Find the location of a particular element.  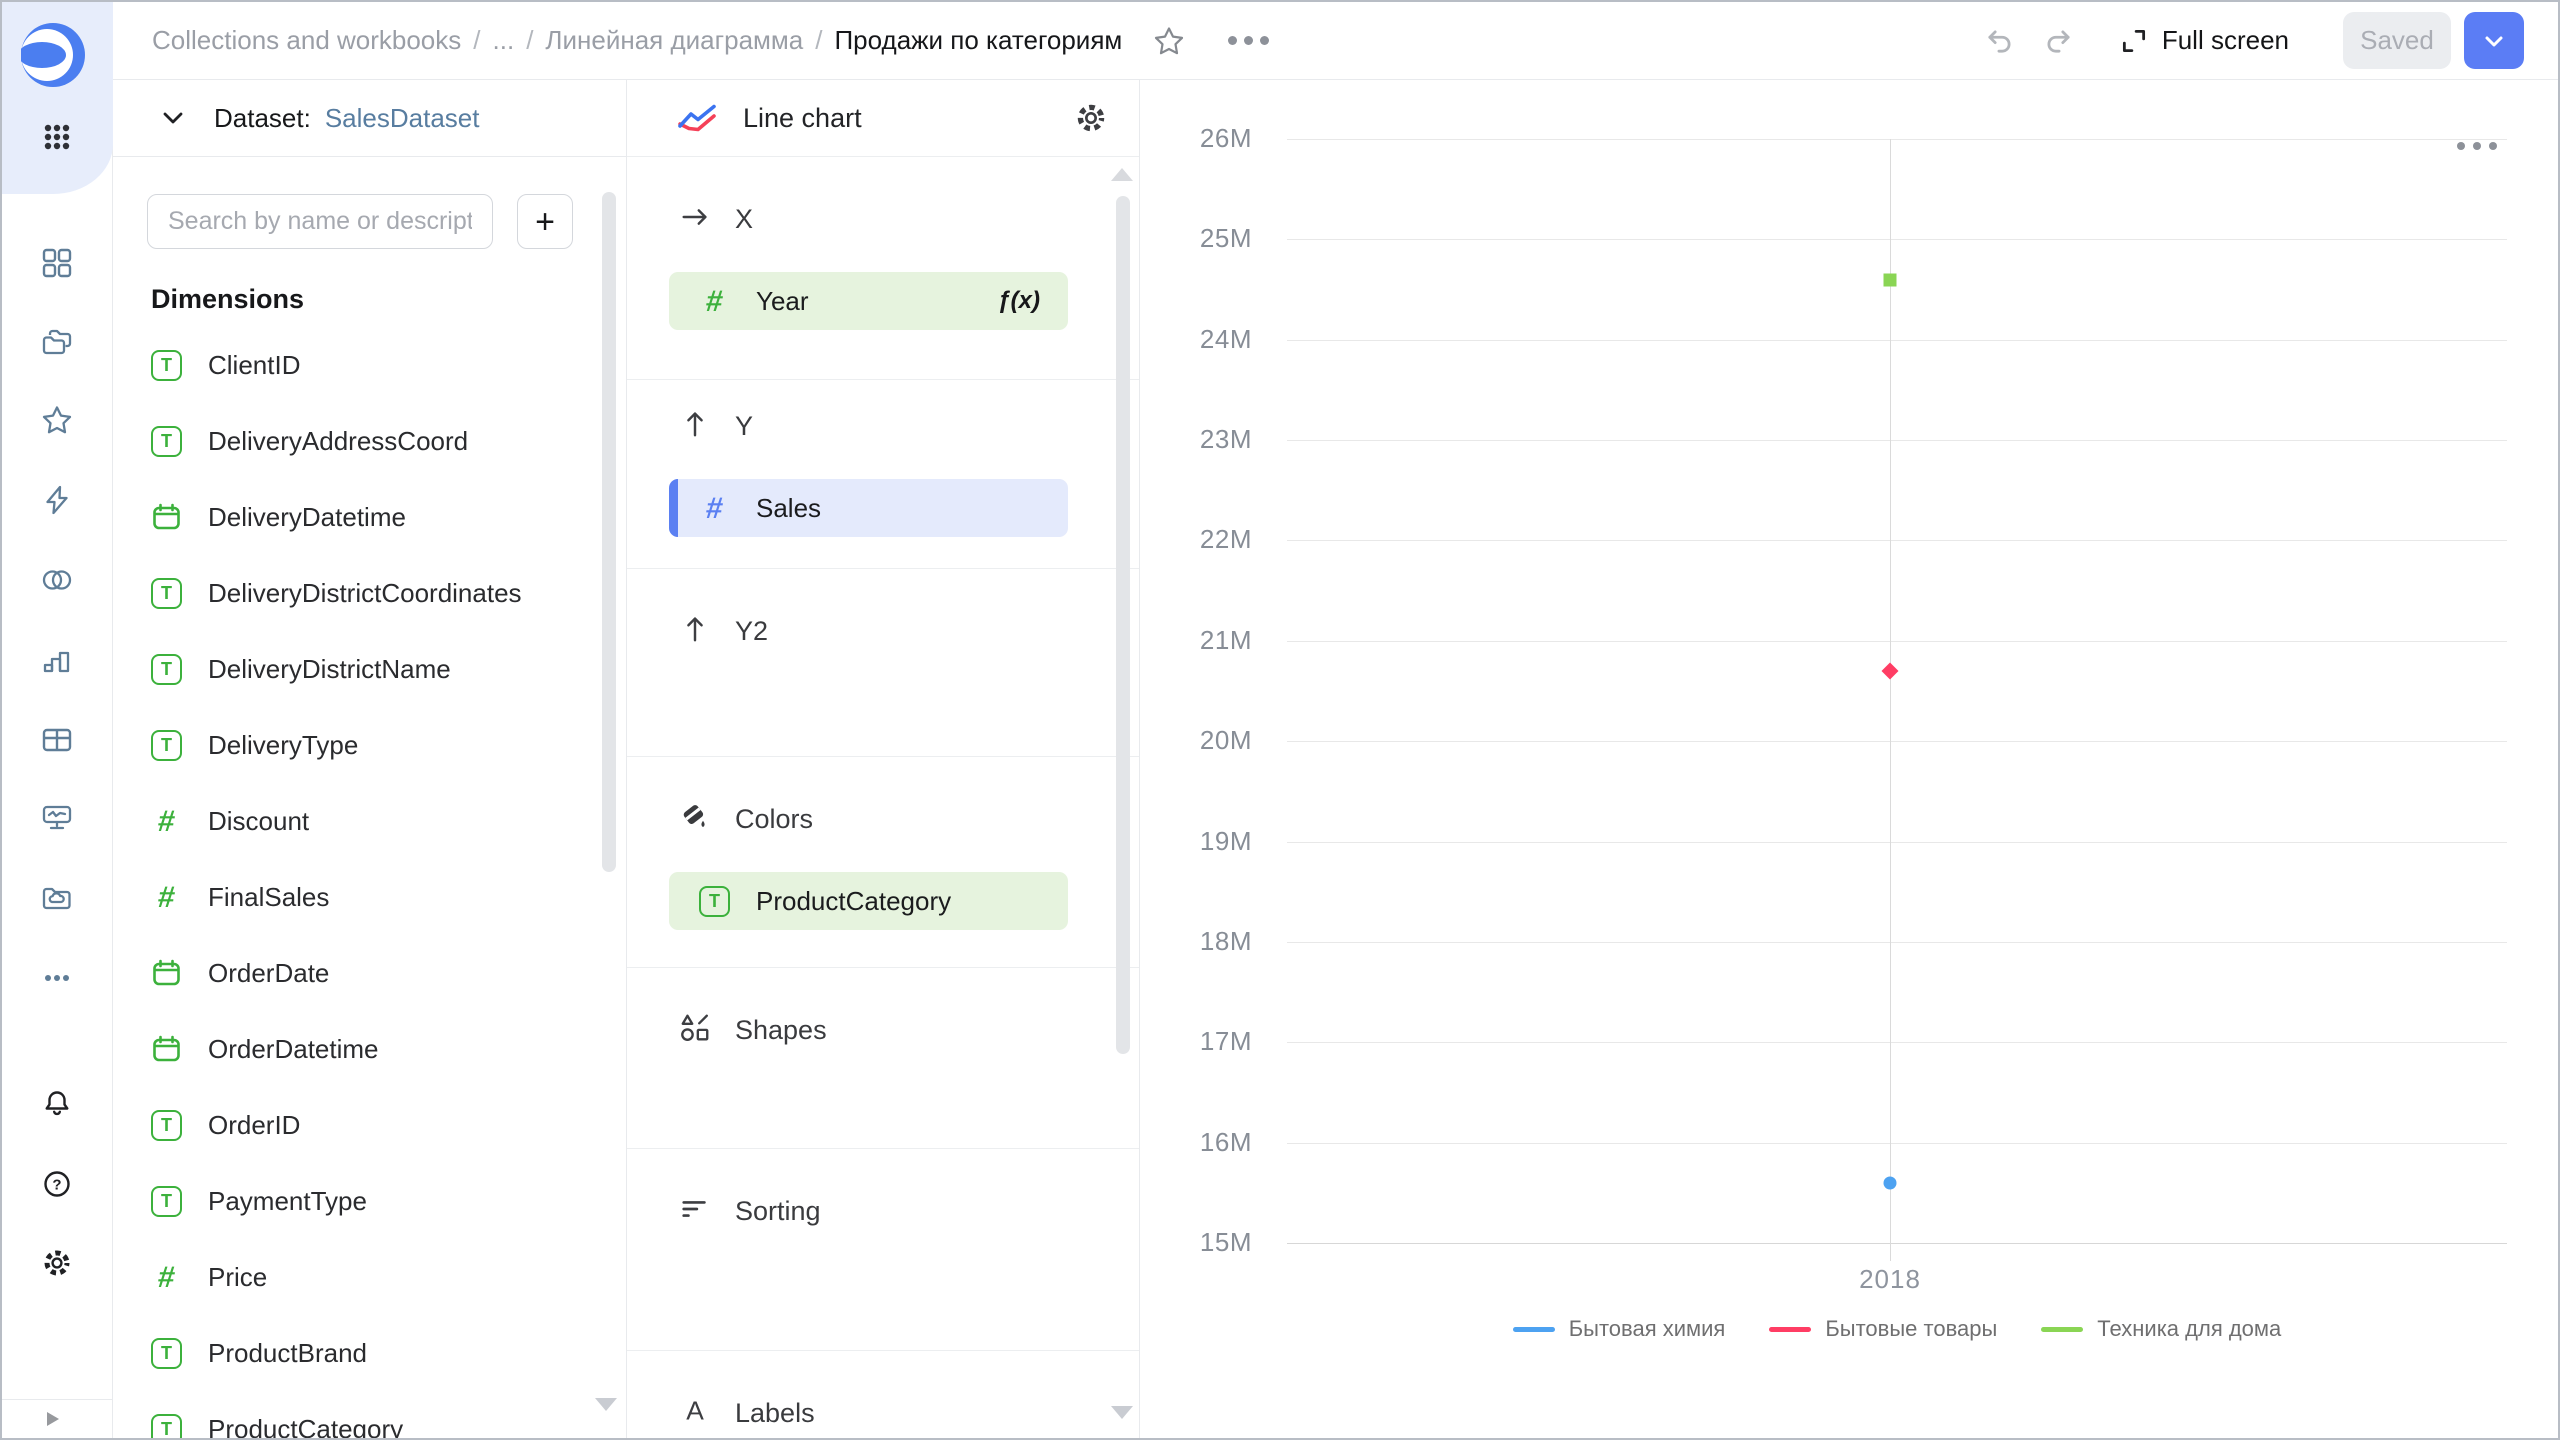

shapes-icon is located at coordinates (695, 1030).